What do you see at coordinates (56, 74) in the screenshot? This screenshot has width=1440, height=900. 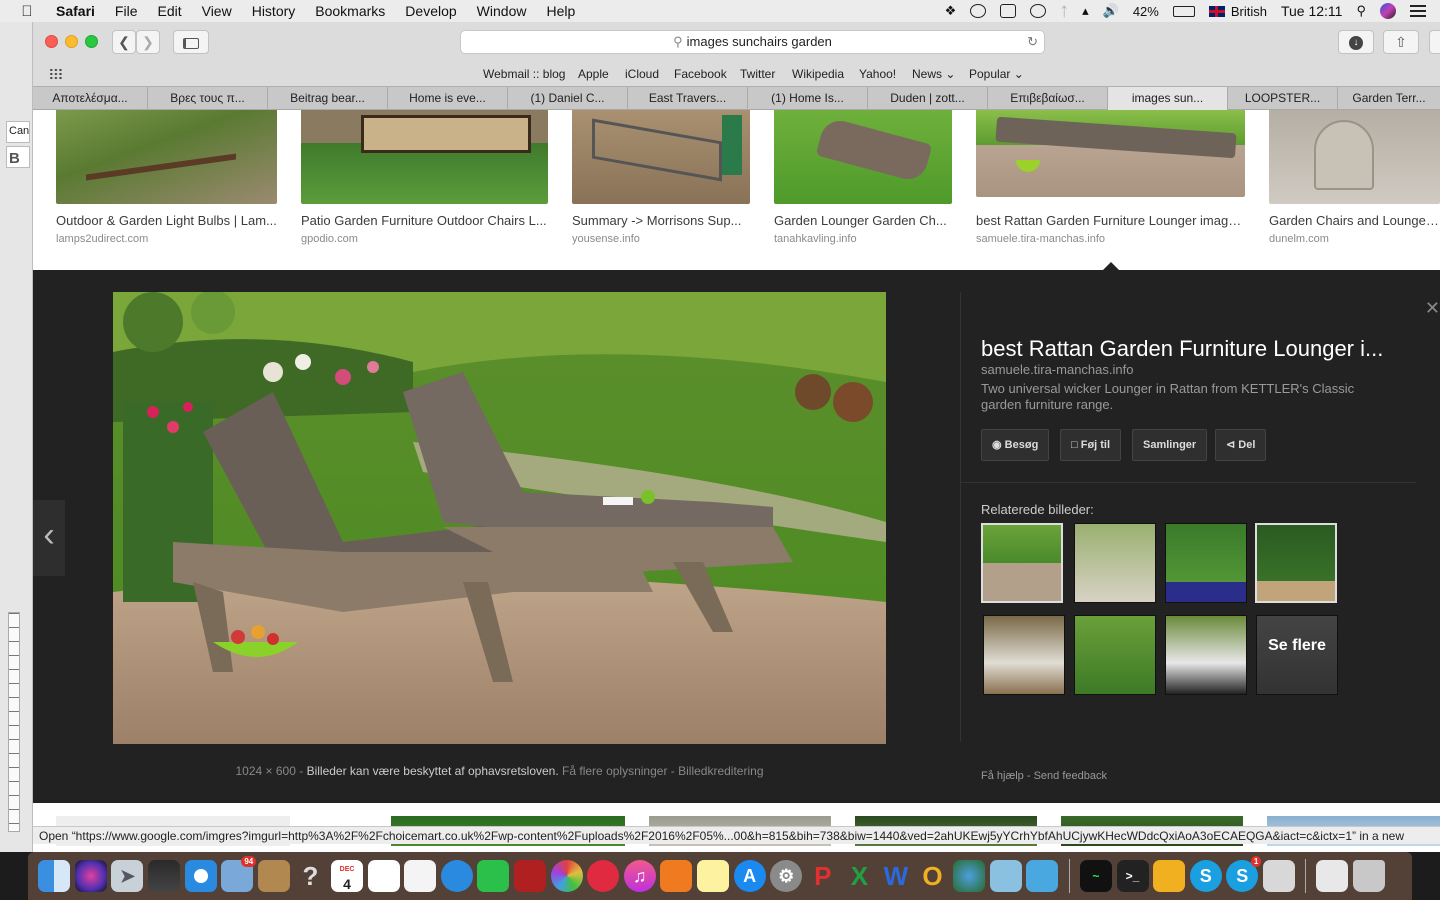 I see `top-sites-grid-icon` at bounding box center [56, 74].